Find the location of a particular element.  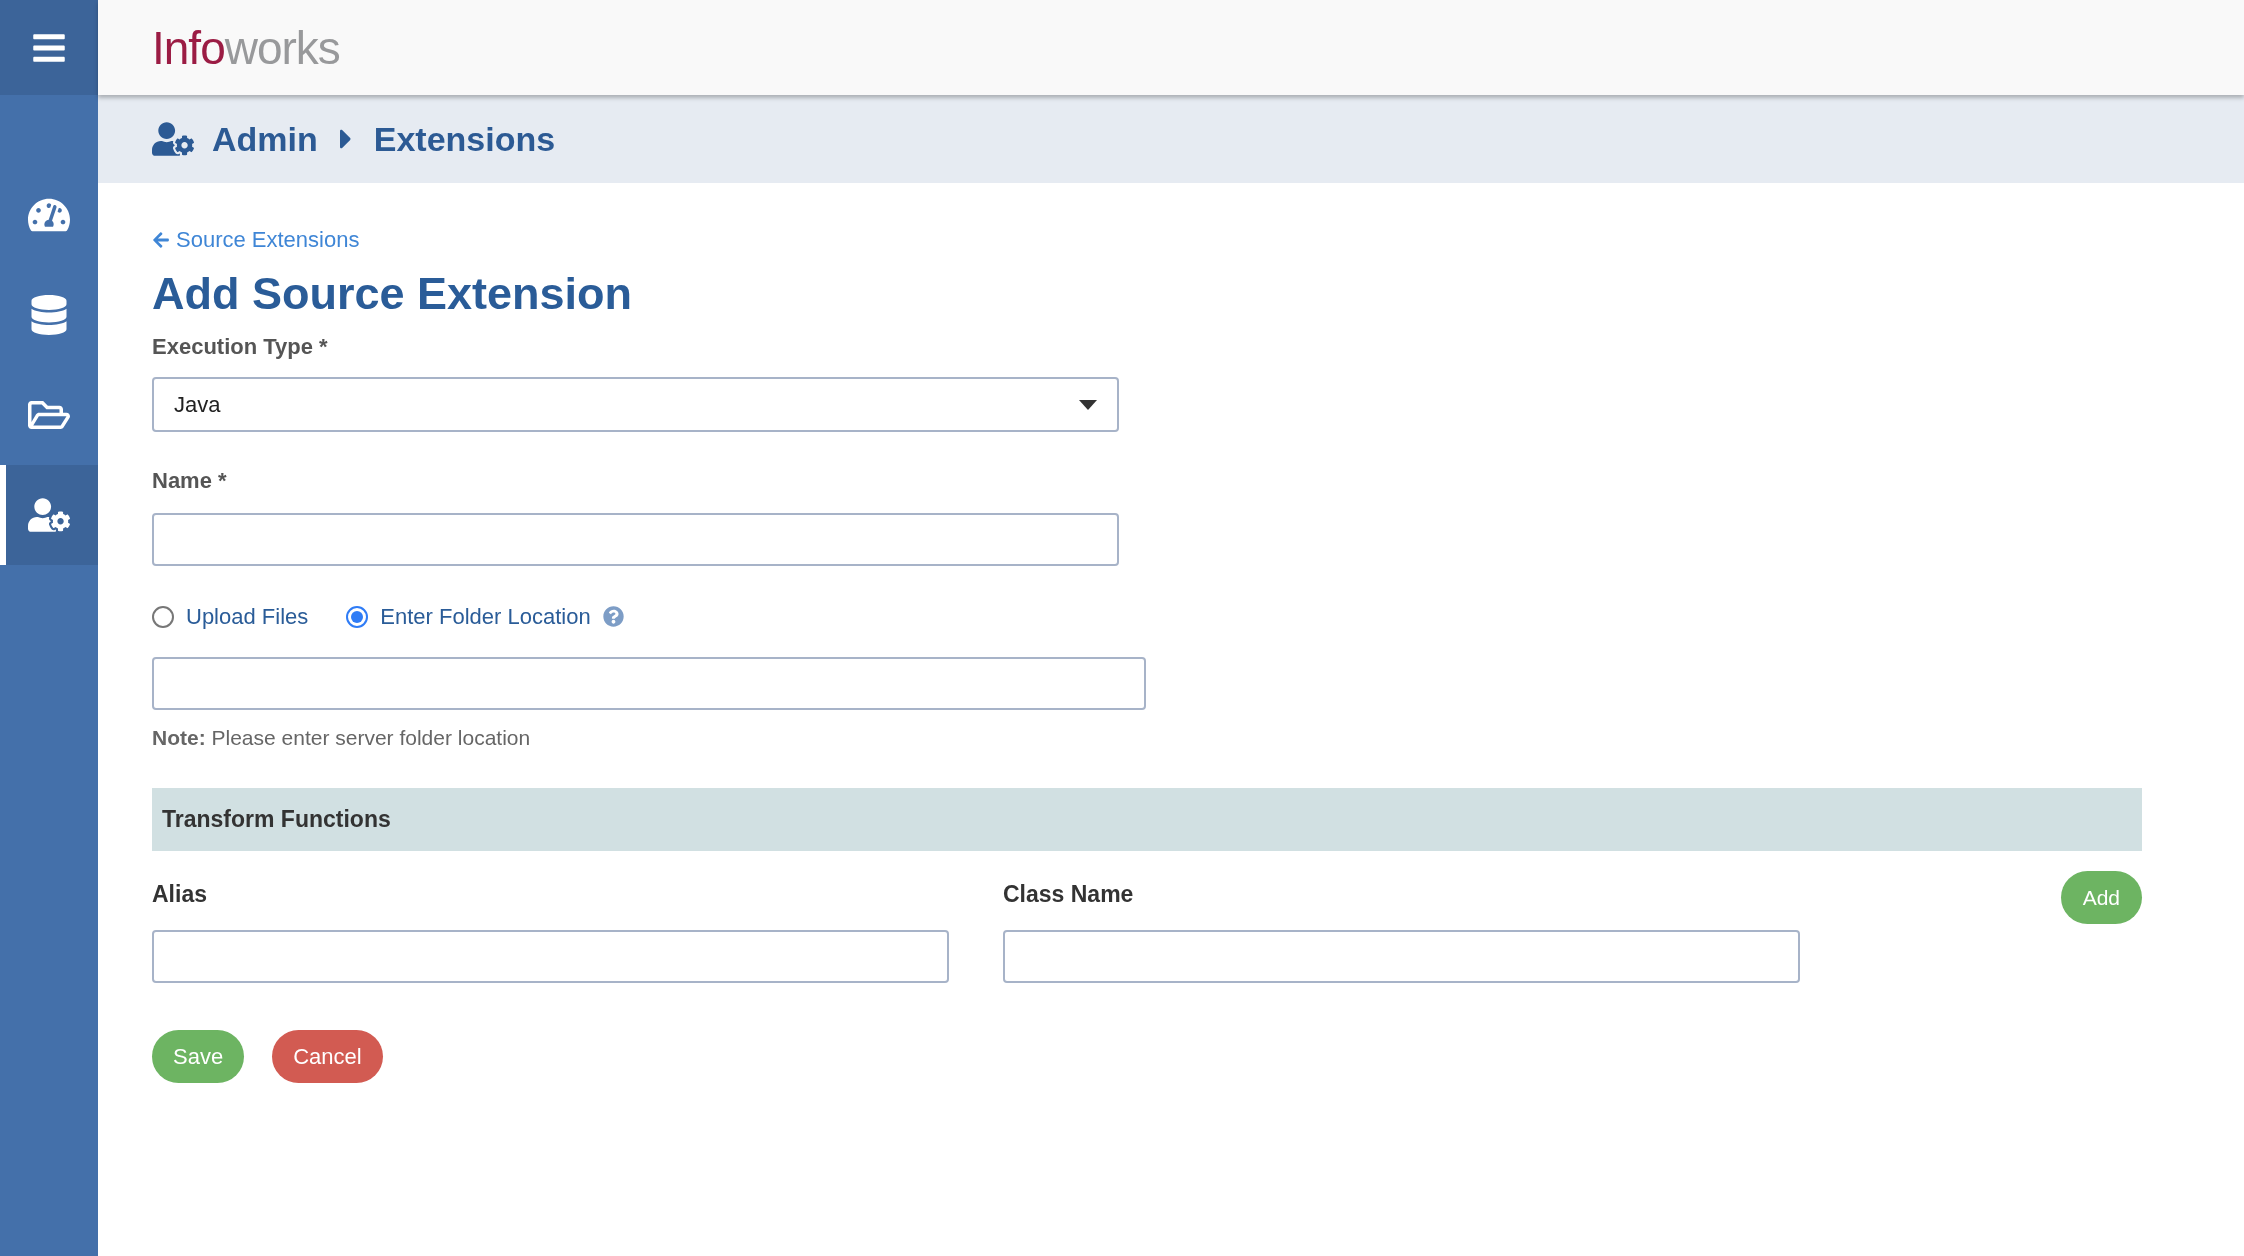

note-text: Note: Please enter server folder location is located at coordinates (342, 738).